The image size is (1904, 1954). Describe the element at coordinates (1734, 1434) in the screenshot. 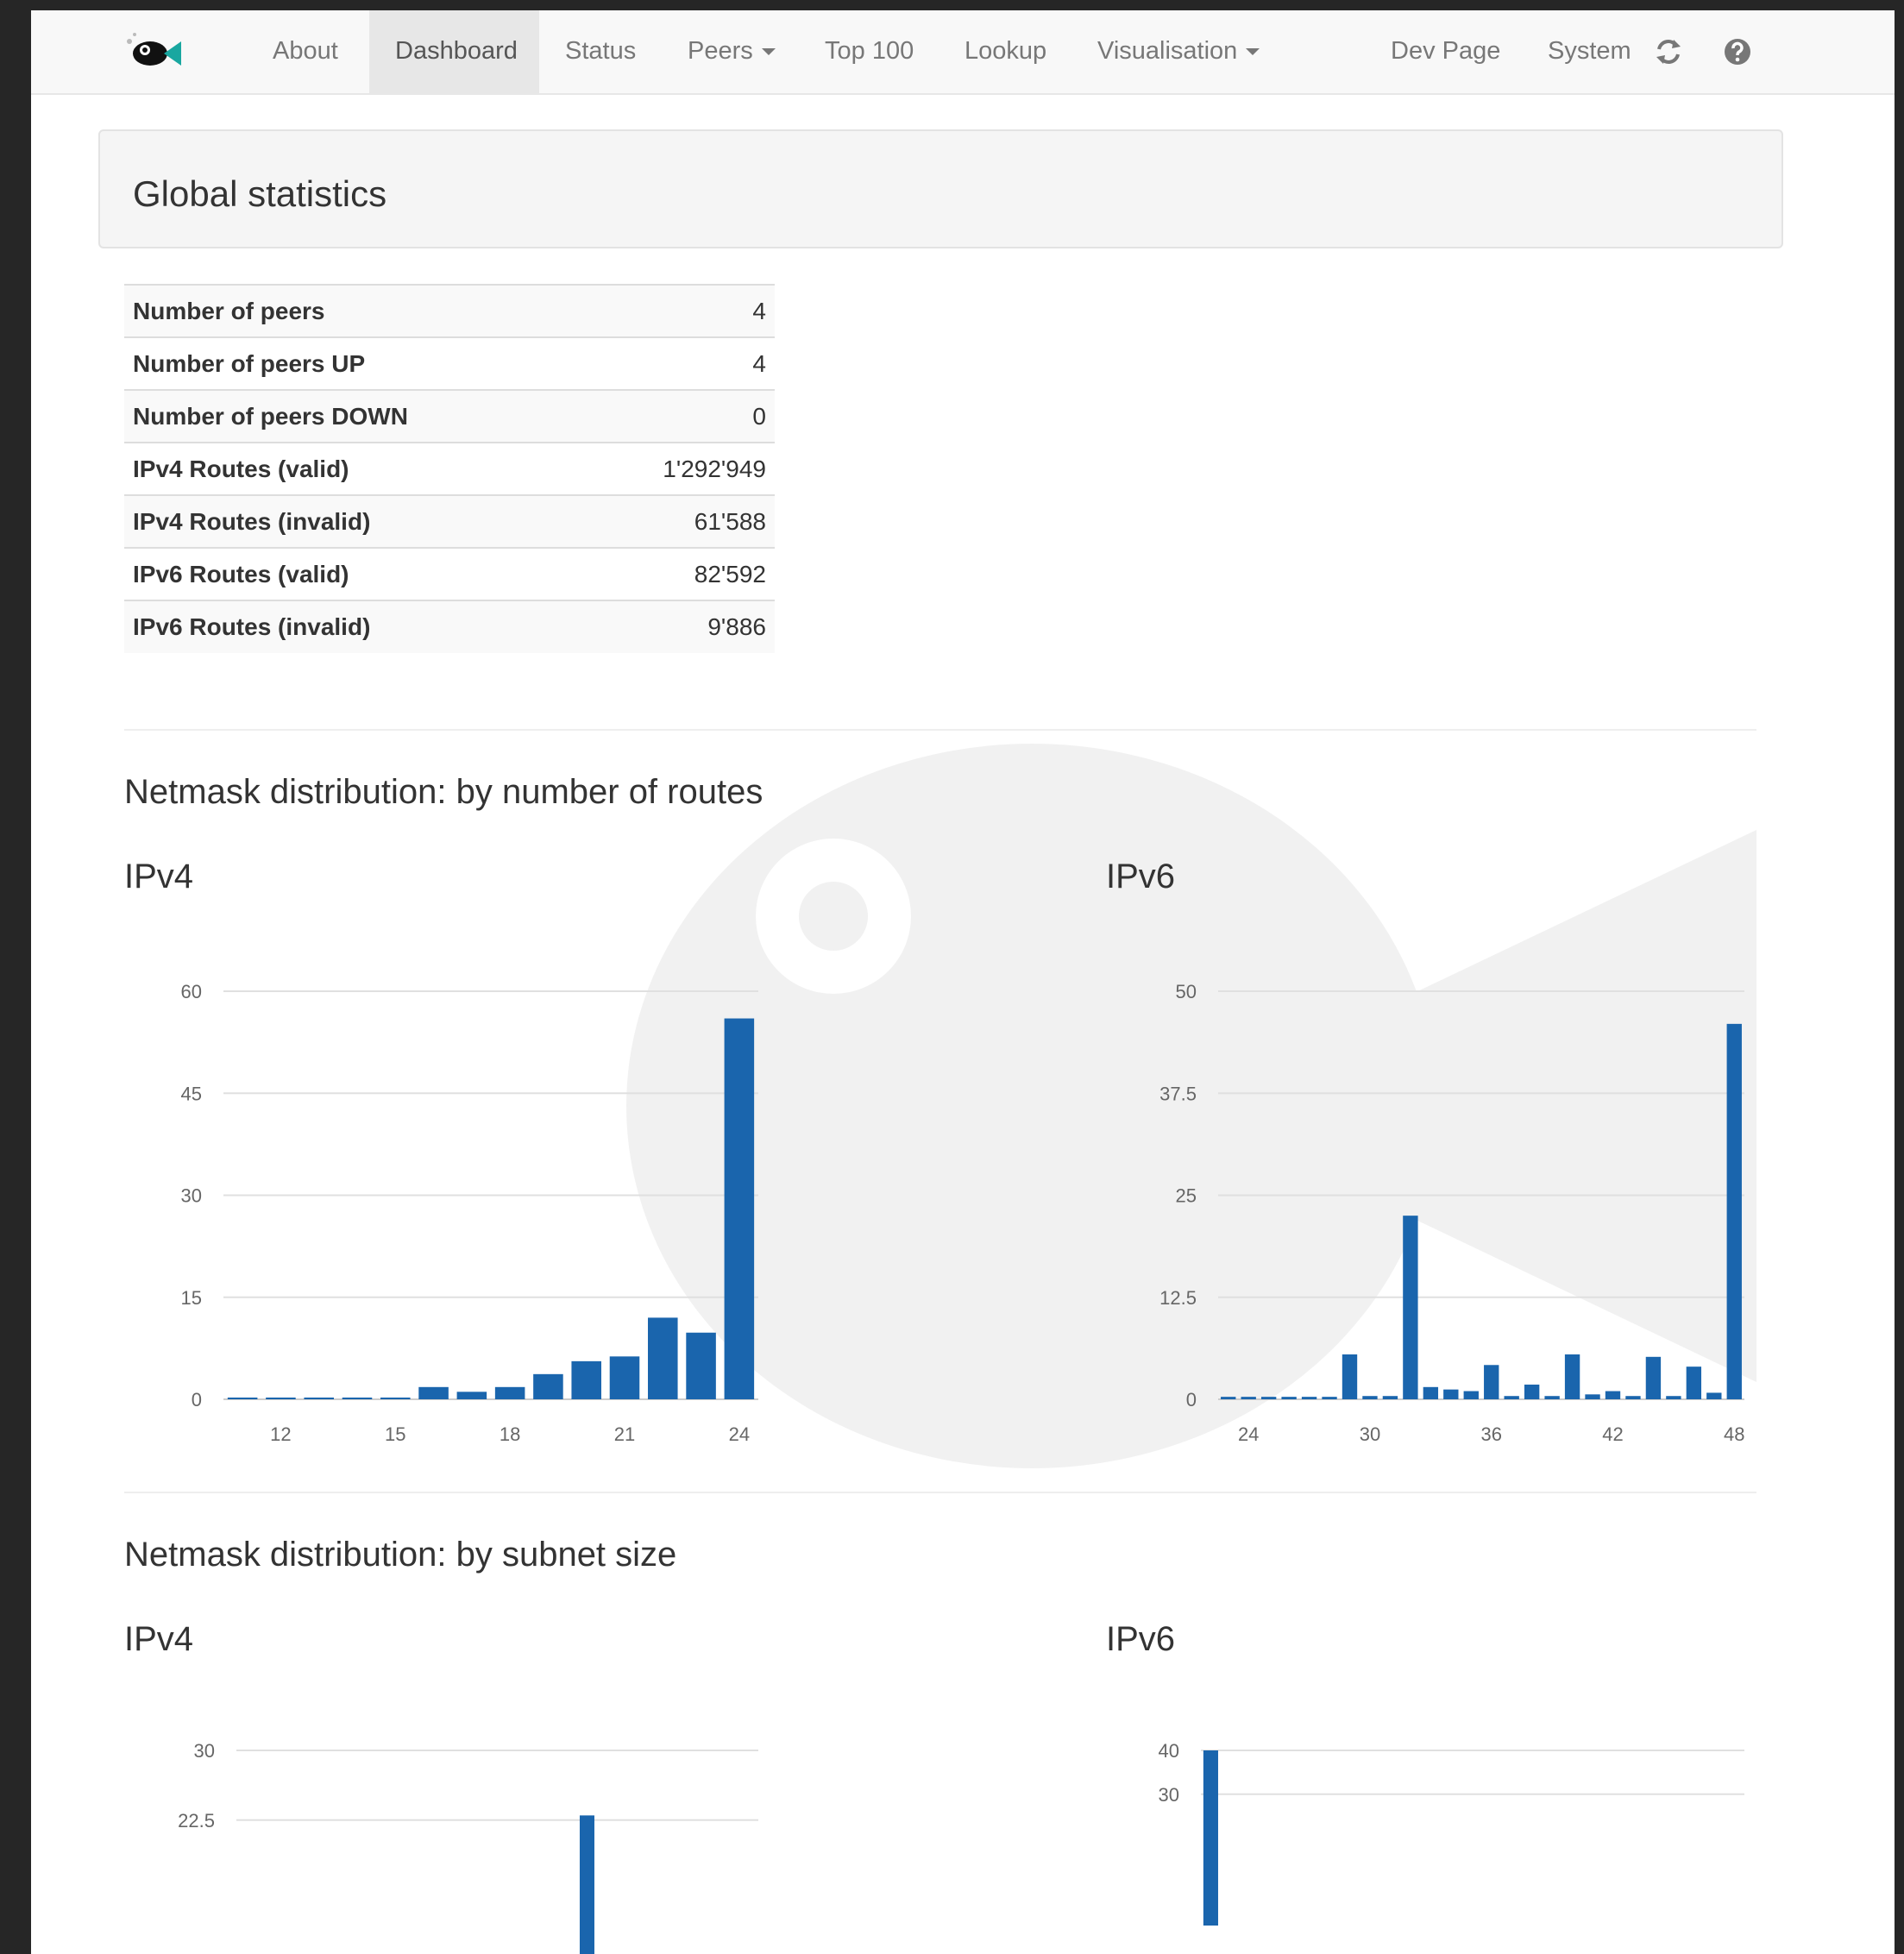

I see `x-tick-label: 48` at that location.